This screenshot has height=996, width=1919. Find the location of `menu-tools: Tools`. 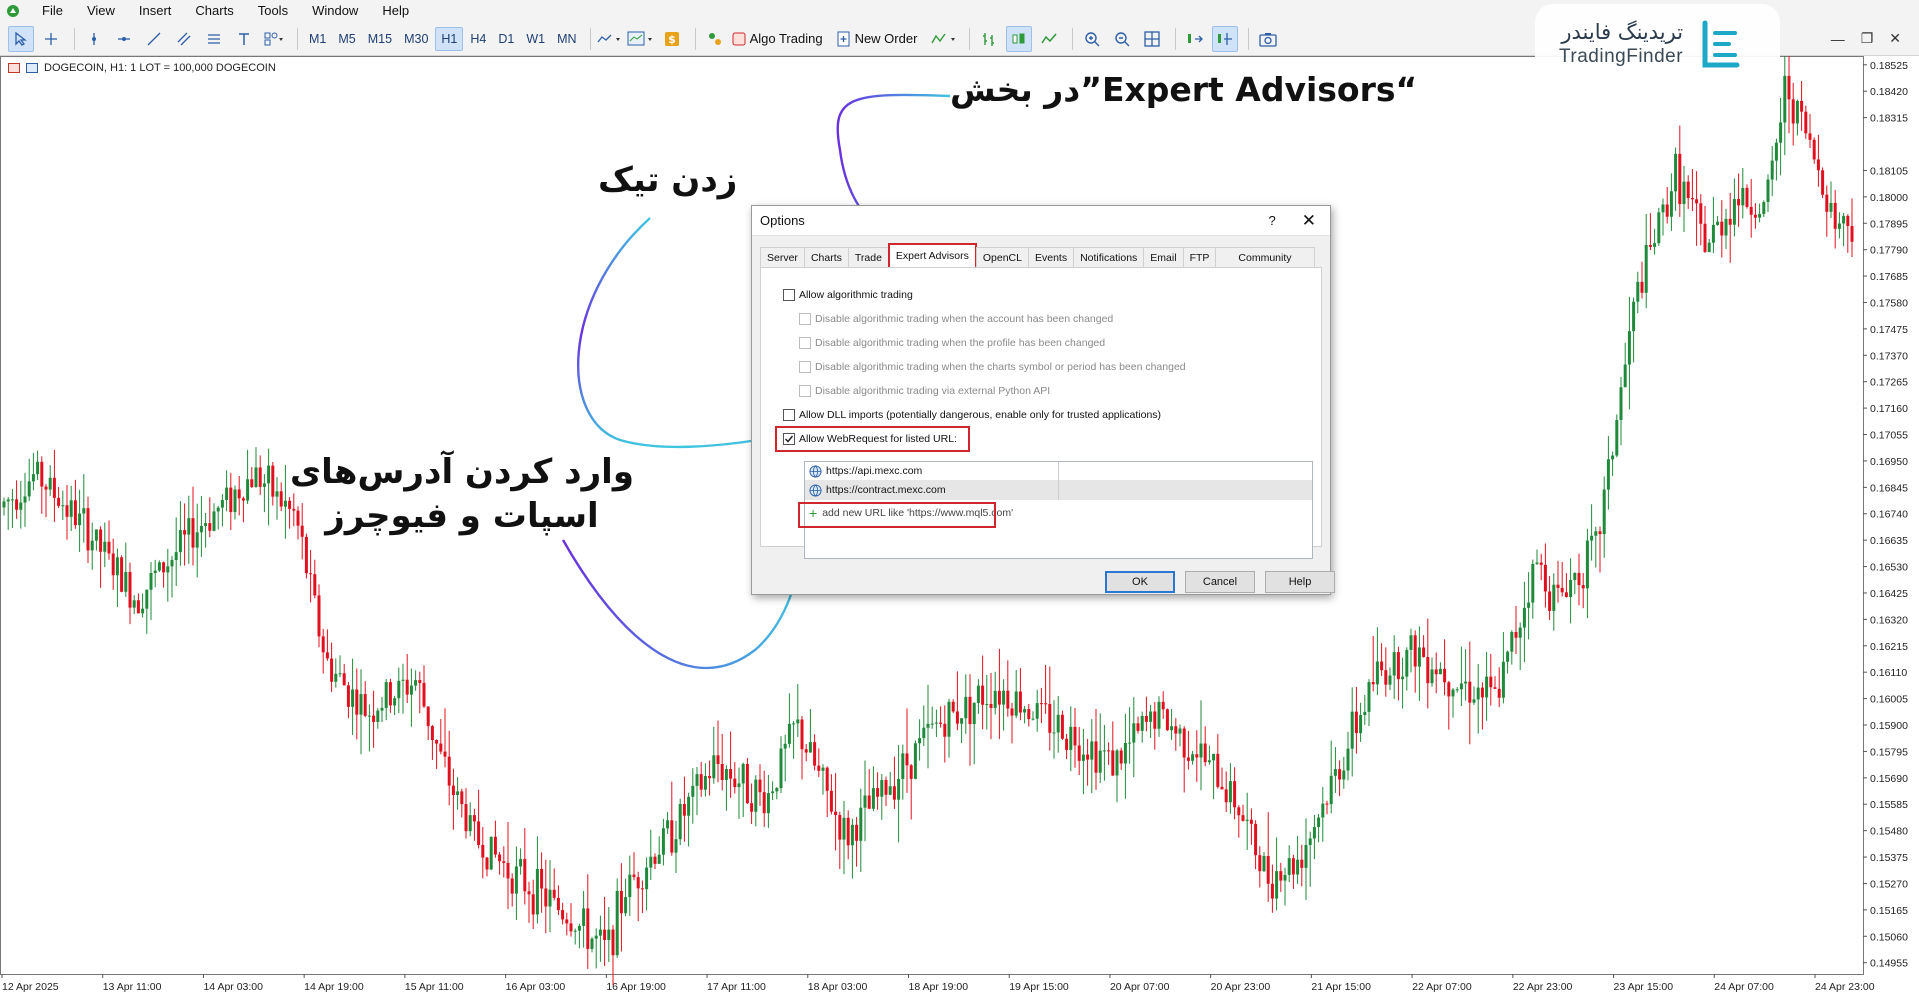

menu-tools: Tools is located at coordinates (273, 11).